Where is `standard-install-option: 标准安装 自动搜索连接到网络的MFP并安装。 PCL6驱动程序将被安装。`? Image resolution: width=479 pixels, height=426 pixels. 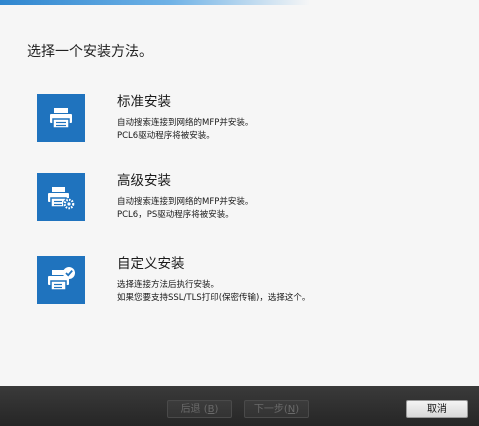 standard-install-option: 标准安装 自动搜索连接到网络的MFP并安装。 PCL6驱动程序将被安装。 is located at coordinates (247, 118).